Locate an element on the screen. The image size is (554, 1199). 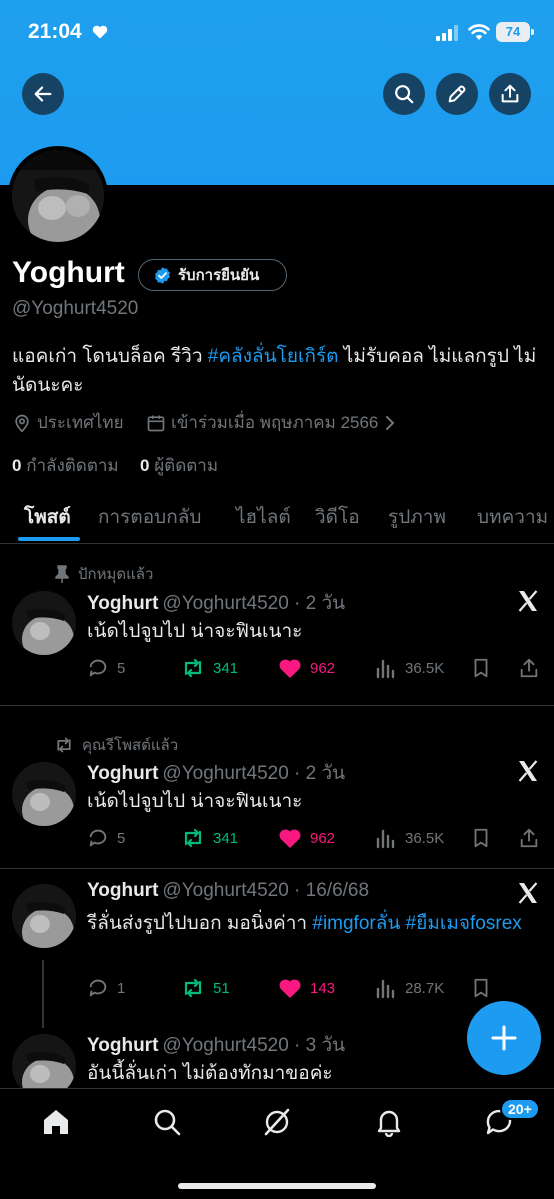
search-button is located at coordinates (404, 94).